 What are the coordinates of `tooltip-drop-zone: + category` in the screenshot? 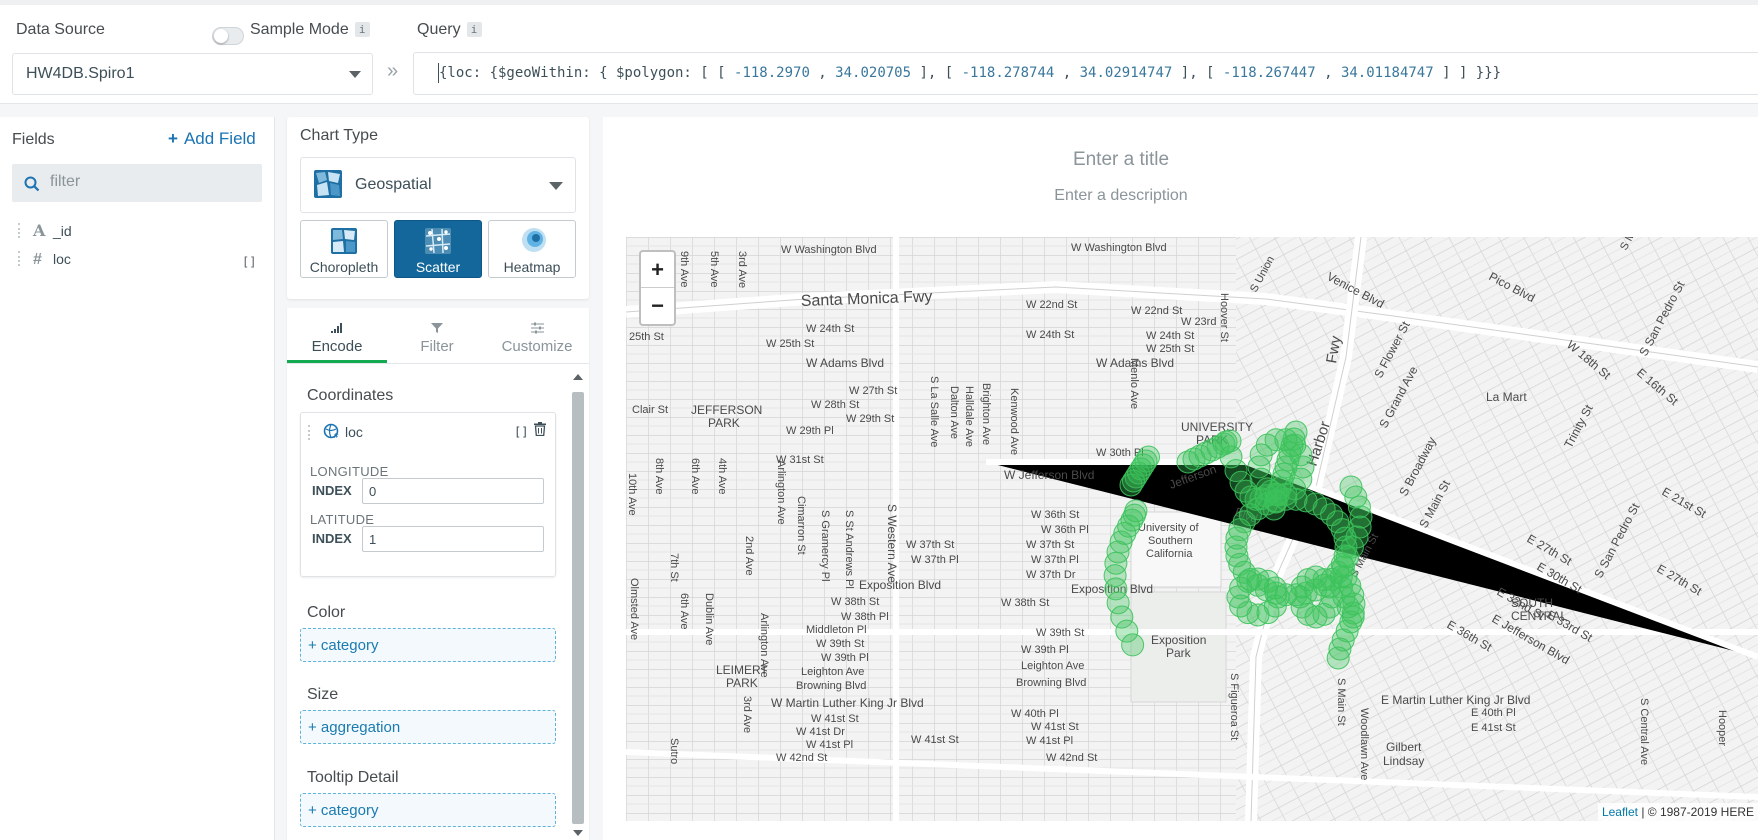 It's located at (428, 810).